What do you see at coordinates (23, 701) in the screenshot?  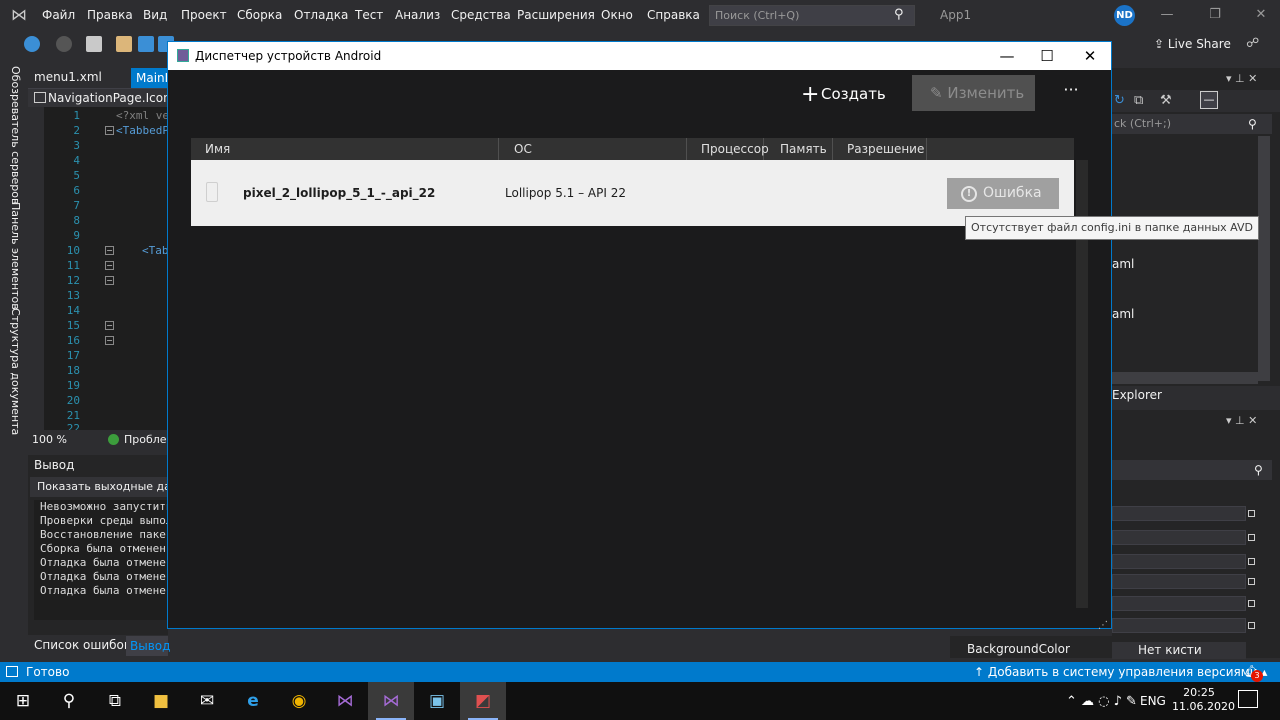 I see `start-icon: ⊞` at bounding box center [23, 701].